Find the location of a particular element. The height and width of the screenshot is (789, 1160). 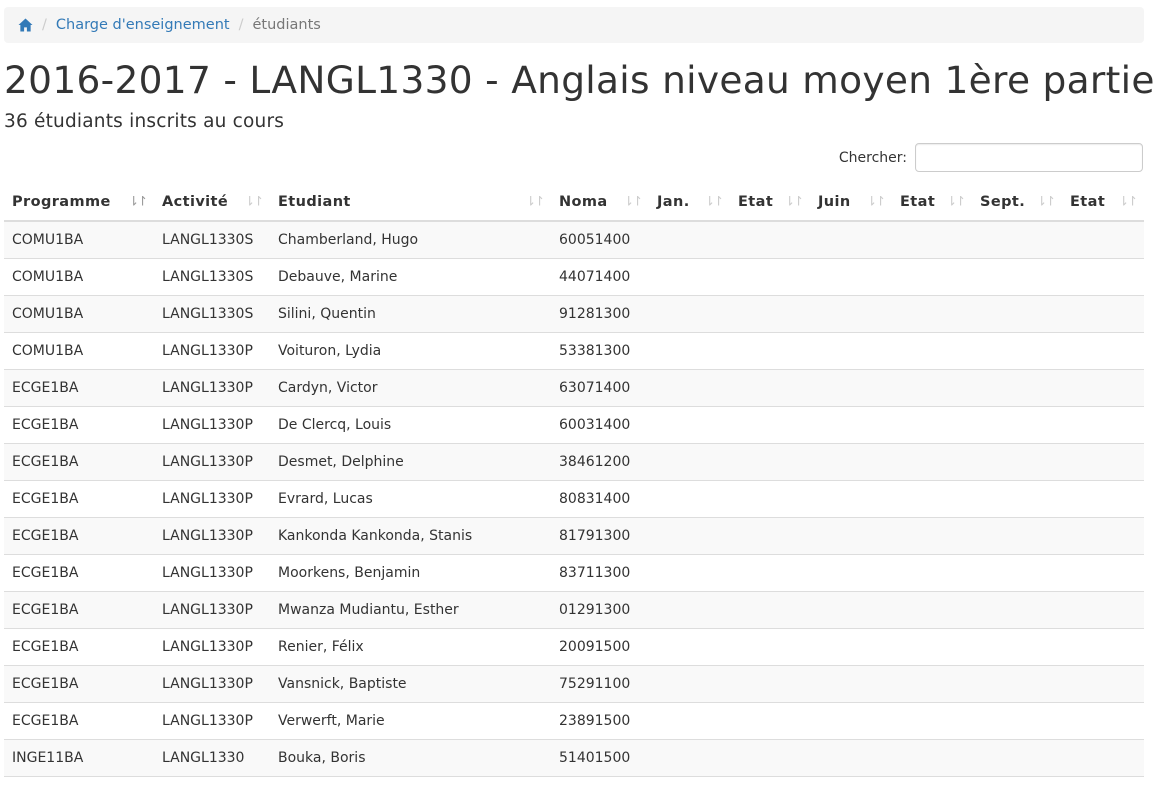

table-row: ECGE1BA LANGL1330P Cardyn, Victor 63071400 is located at coordinates (574, 387).